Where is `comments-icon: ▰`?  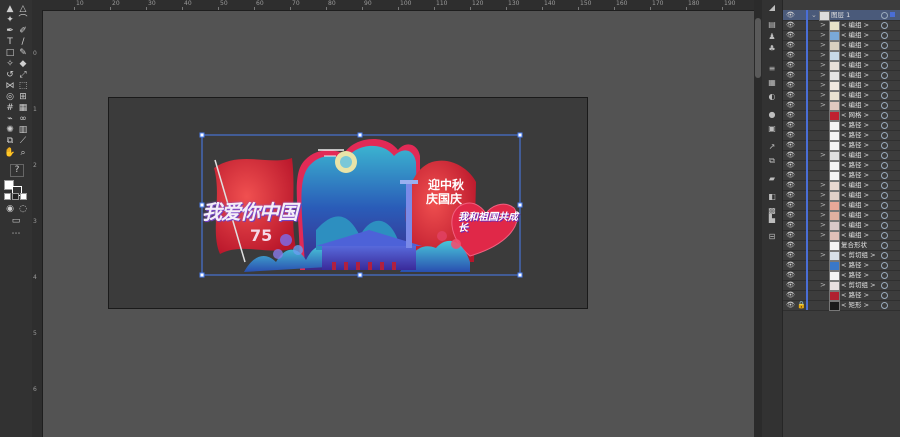
comments-icon: ▰ is located at coordinates (772, 179).